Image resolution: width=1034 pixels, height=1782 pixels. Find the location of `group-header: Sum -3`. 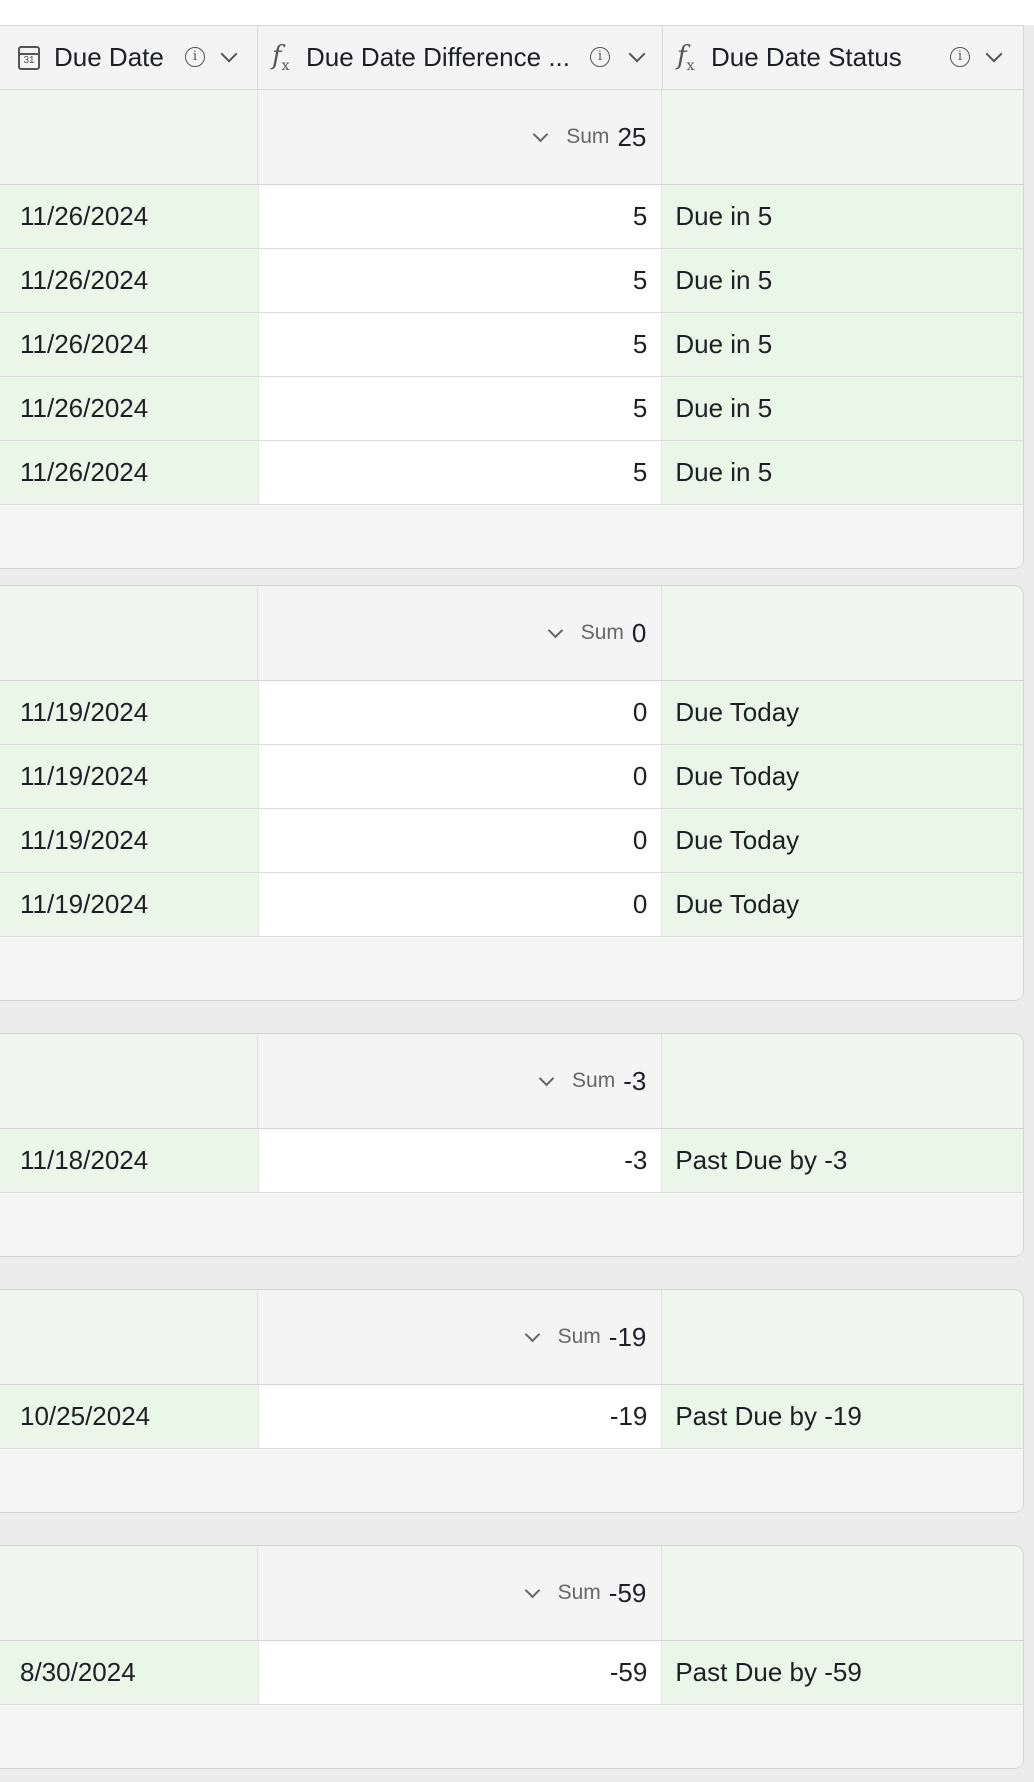

group-header: Sum -3 is located at coordinates (511, 1081).